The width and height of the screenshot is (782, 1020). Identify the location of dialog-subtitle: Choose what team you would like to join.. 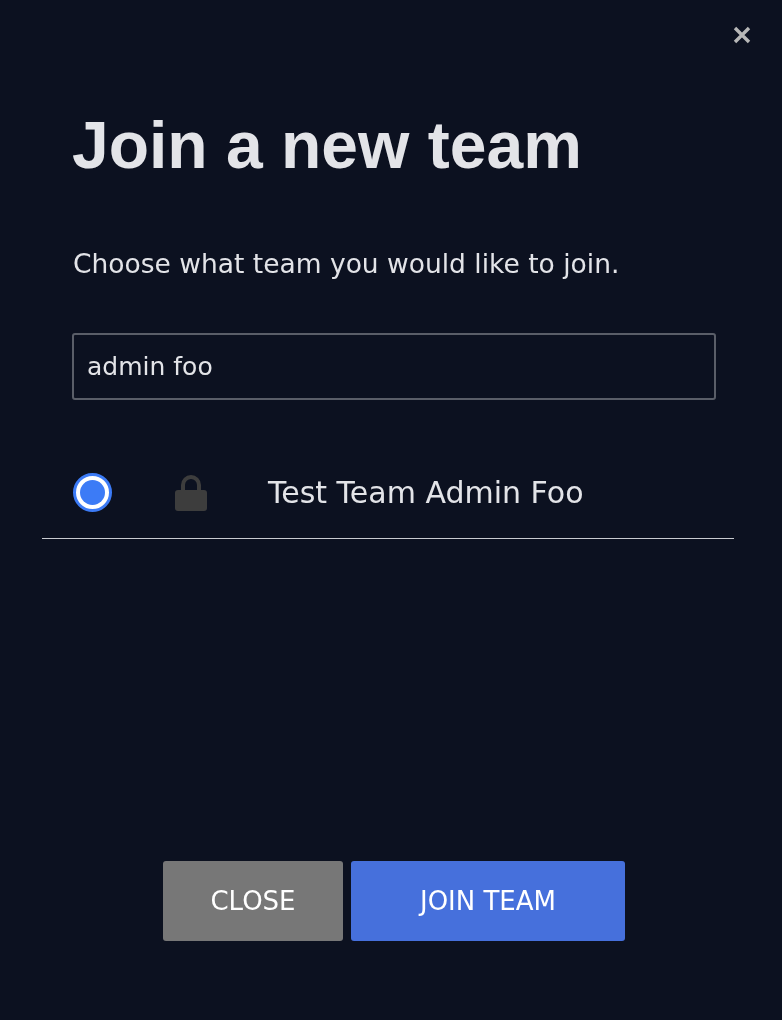
(346, 264).